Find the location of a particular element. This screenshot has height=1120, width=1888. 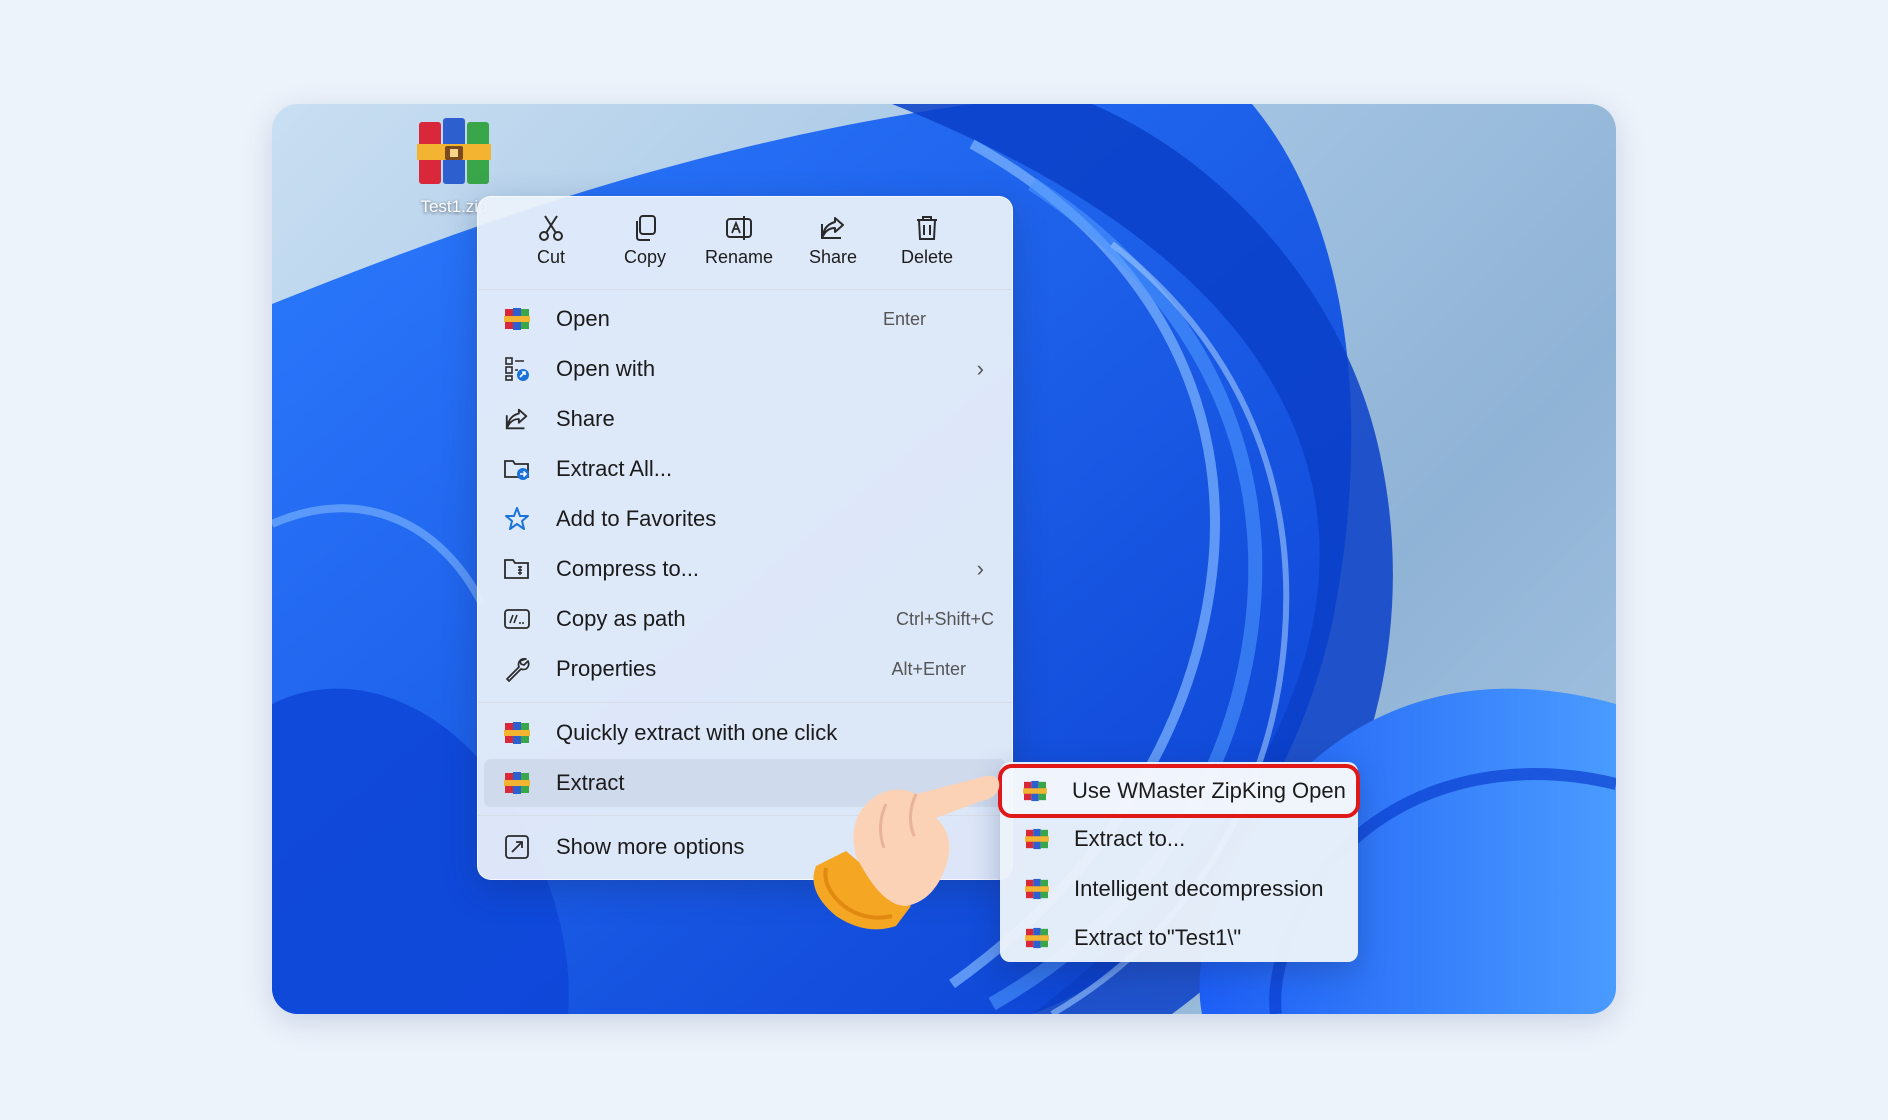

delete-label: Delete is located at coordinates (927, 257).